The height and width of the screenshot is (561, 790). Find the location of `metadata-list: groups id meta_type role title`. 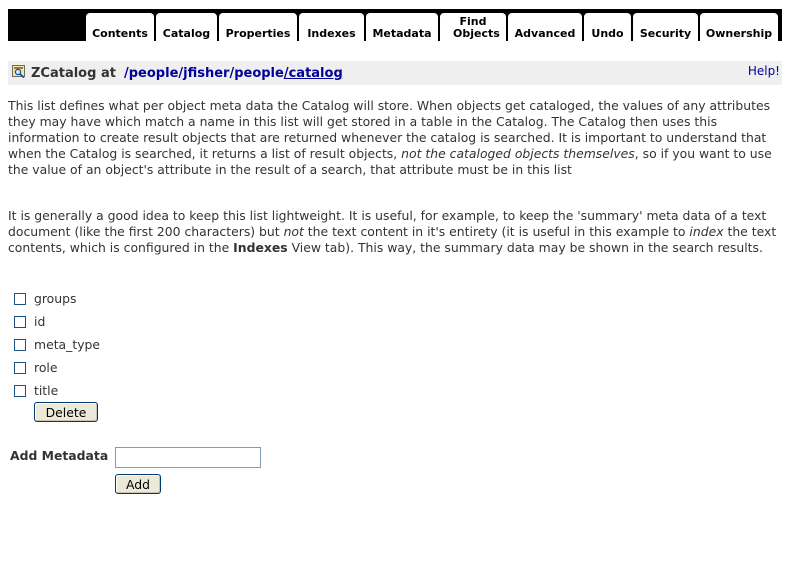

metadata-list: groups id meta_type role title is located at coordinates (57, 344).